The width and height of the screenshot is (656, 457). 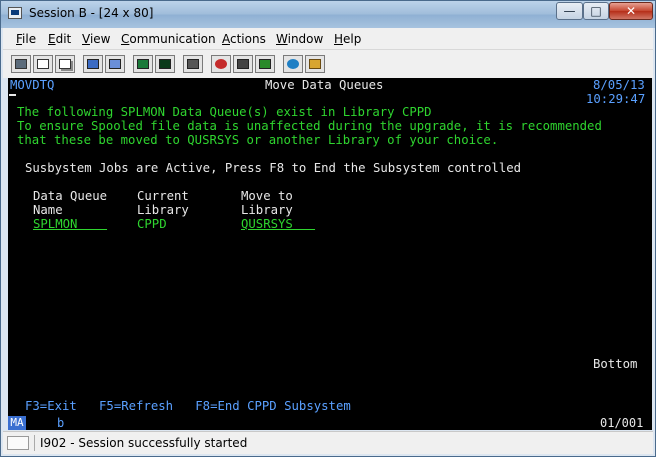 What do you see at coordinates (615, 364) in the screenshot?
I see `more-indicator: Bottom` at bounding box center [615, 364].